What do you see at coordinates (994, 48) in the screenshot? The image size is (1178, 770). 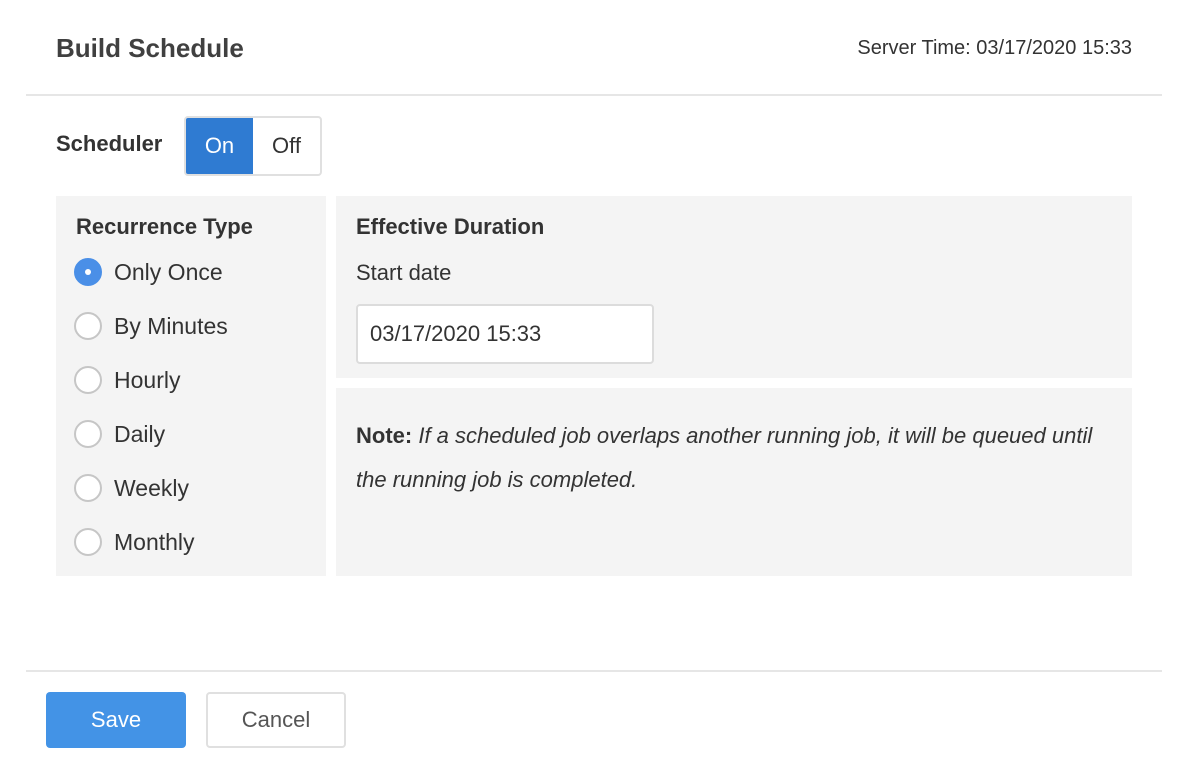 I see `server-time: Server Time: 03/17/2020 15:33` at bounding box center [994, 48].